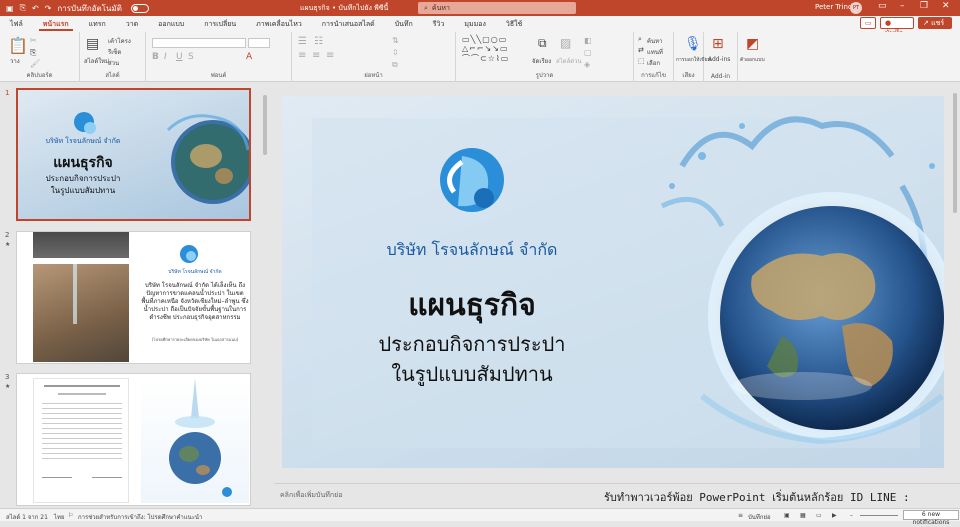 This screenshot has width=960, height=527. Describe the element at coordinates (654, 41) in the screenshot. I see `find-button: ค้นหา` at that location.